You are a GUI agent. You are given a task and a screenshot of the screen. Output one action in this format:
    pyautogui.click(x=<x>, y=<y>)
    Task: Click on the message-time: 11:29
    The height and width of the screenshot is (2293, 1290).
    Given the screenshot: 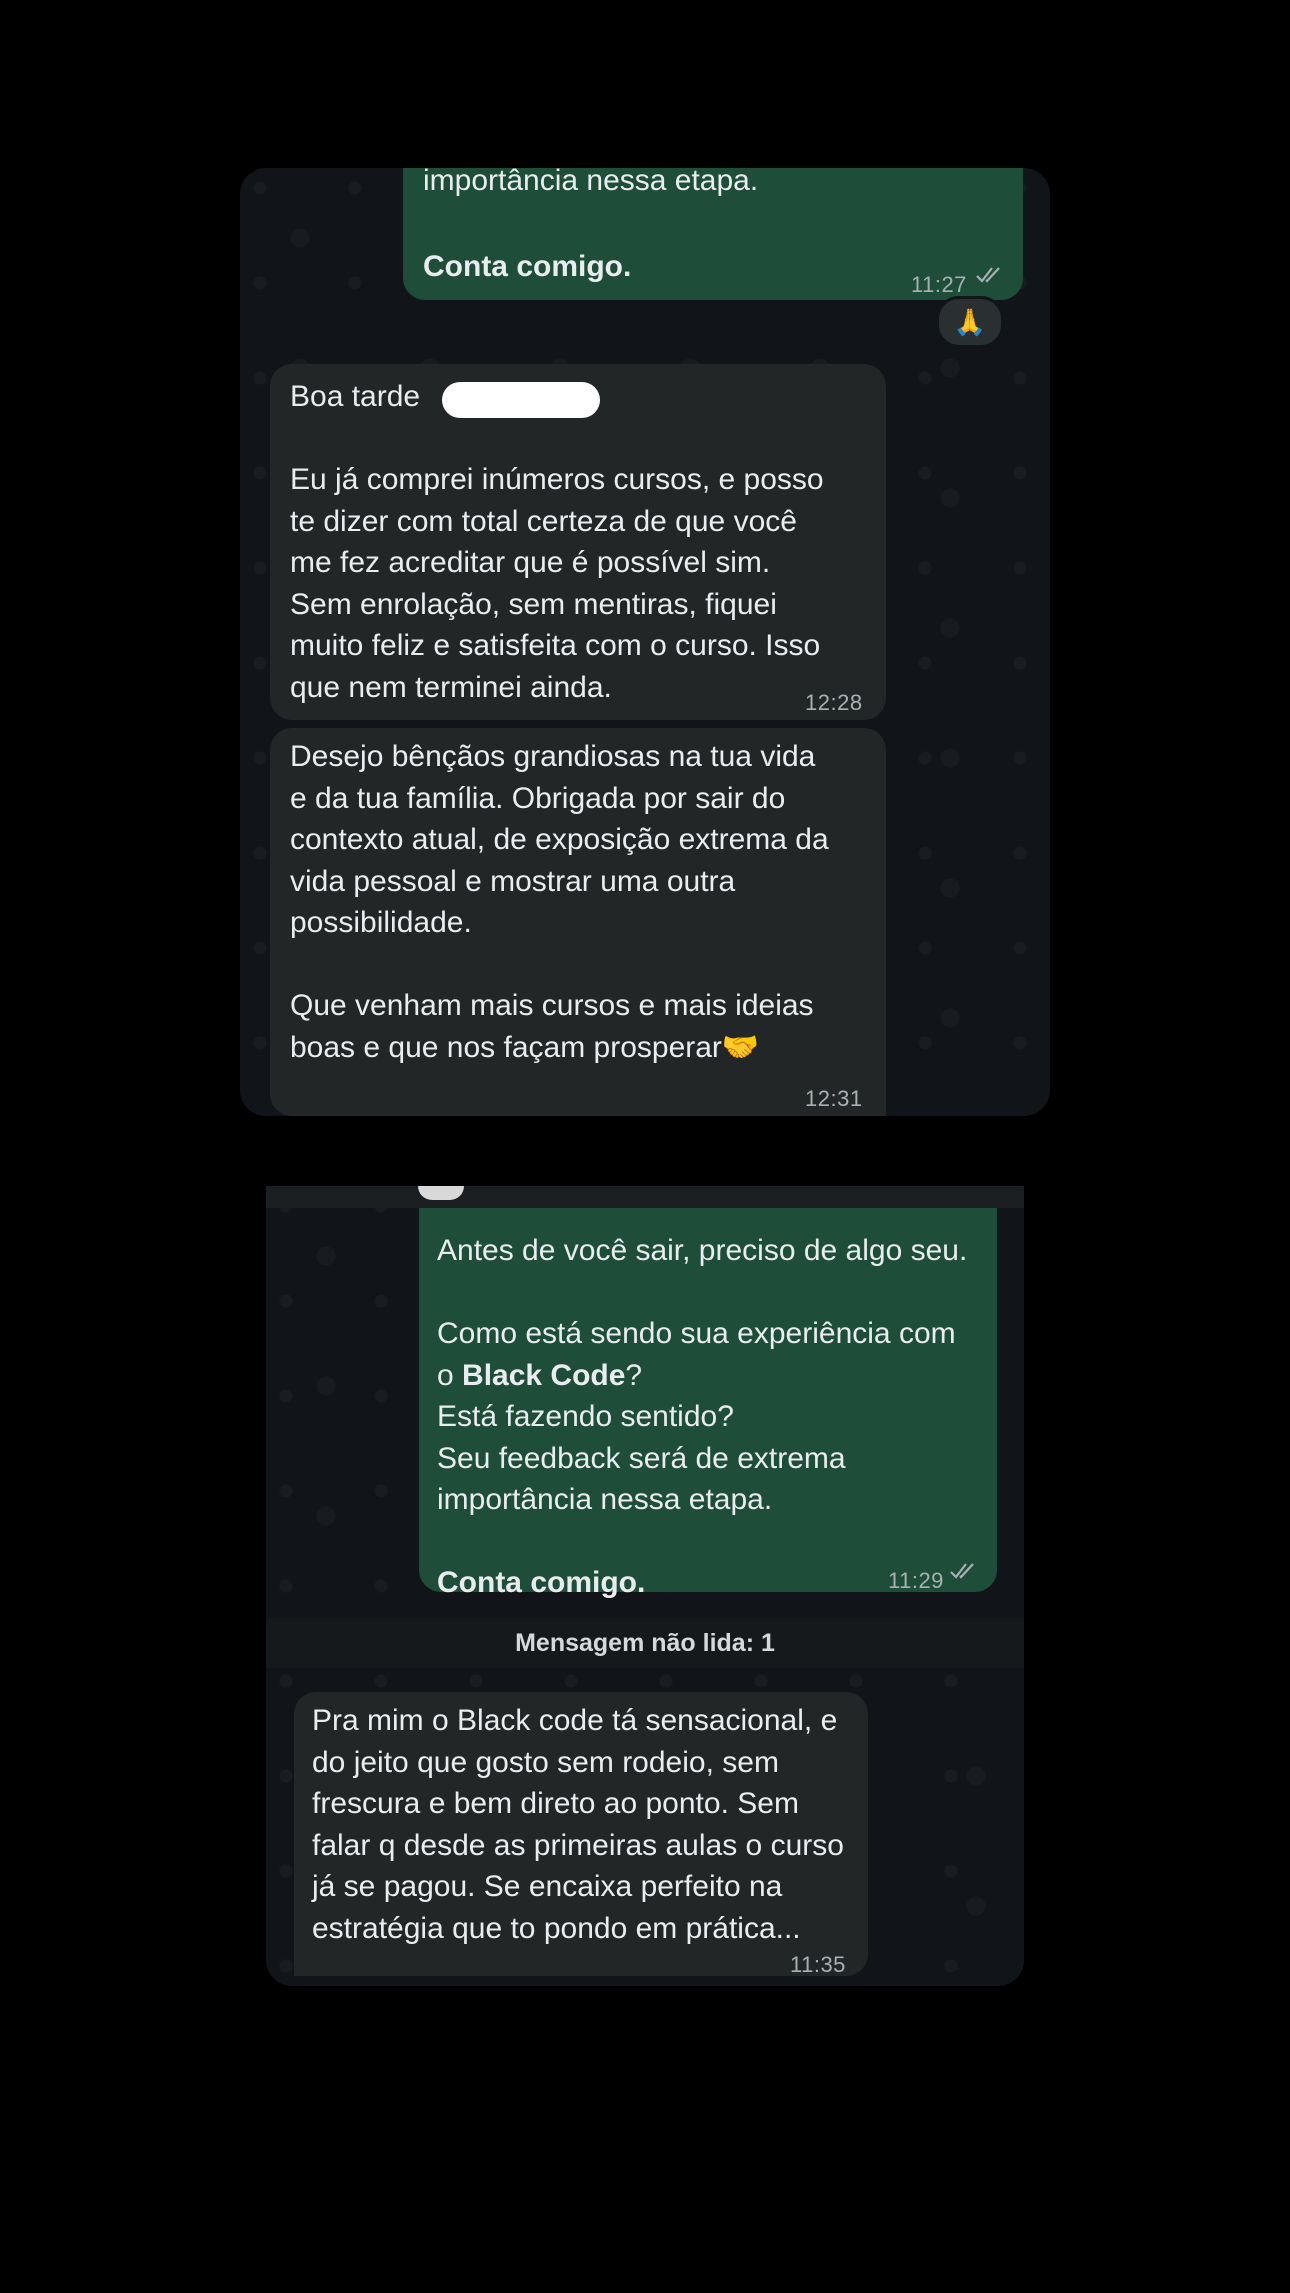 What is the action you would take?
    pyautogui.click(x=916, y=1580)
    